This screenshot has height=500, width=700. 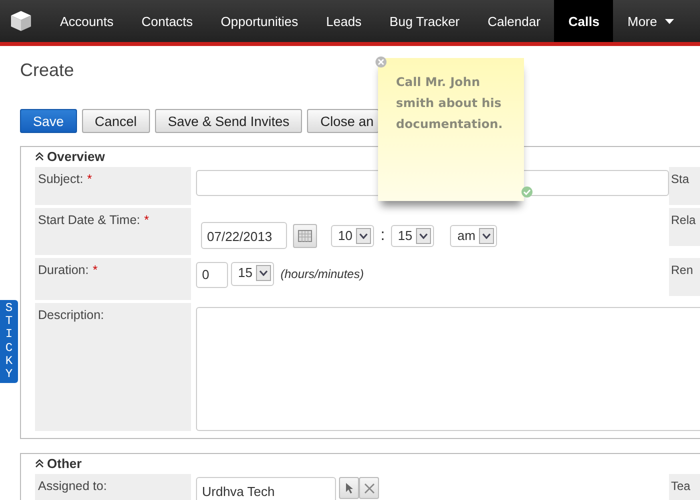 I want to click on label-text: Subject:, so click(x=61, y=179).